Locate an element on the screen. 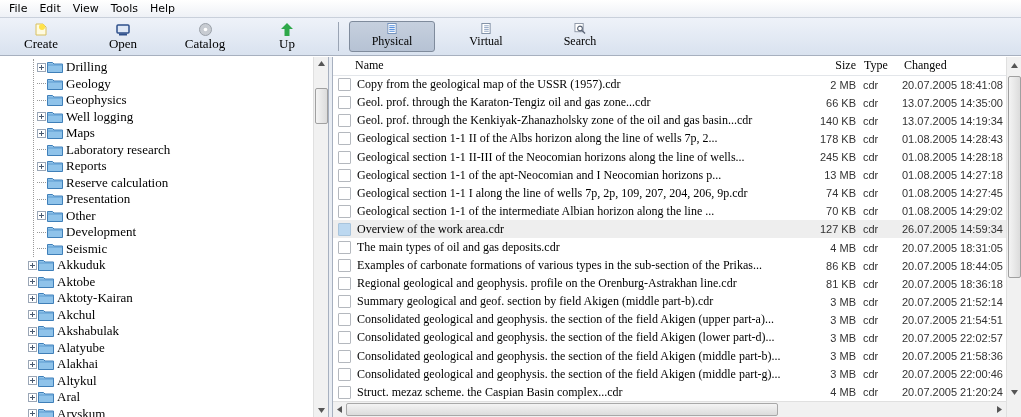 The width and height of the screenshot is (1021, 417). view-tab: Virtual is located at coordinates (486, 36).